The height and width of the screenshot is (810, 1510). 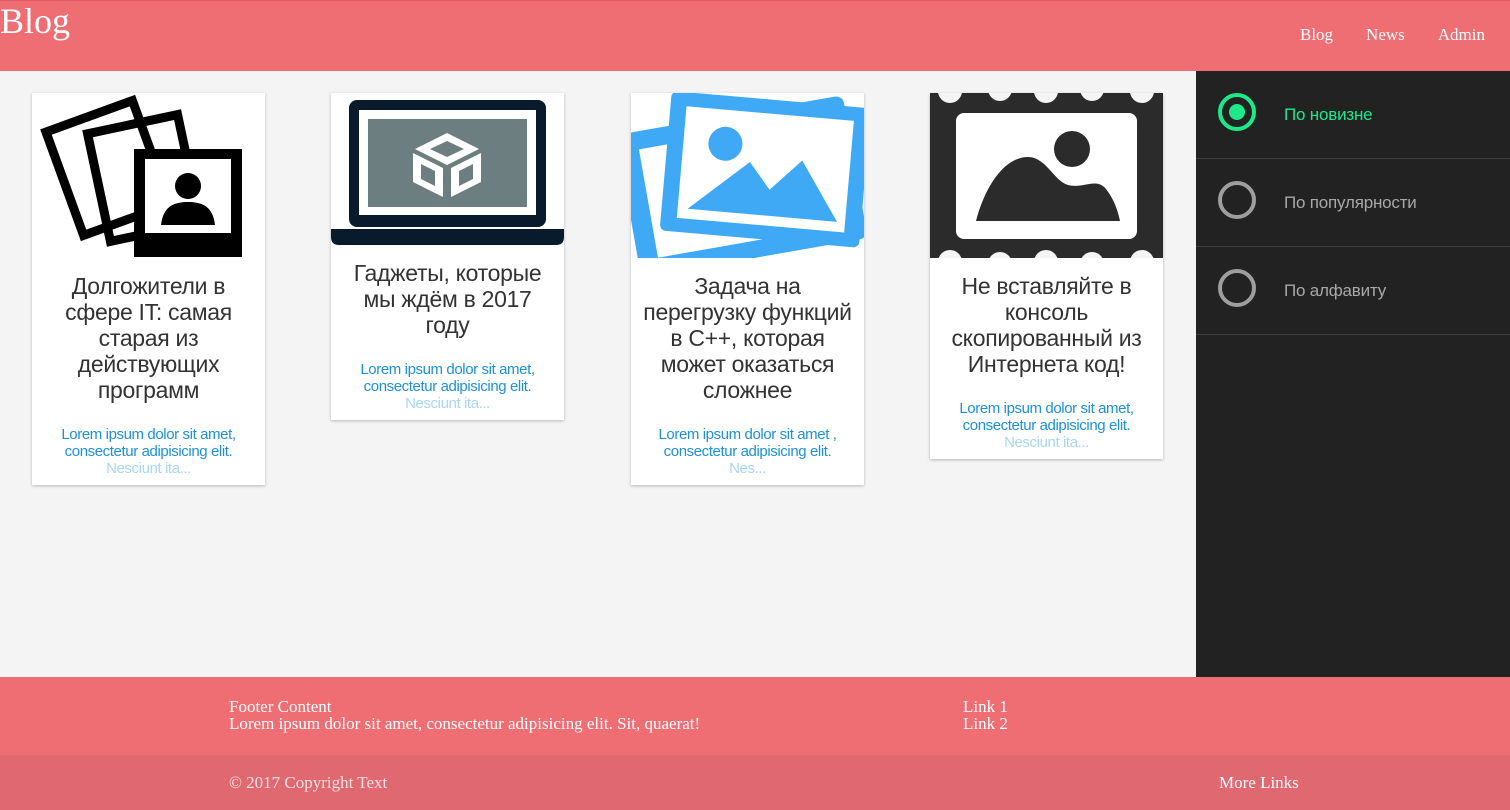 I want to click on laptop-box-icon, so click(x=447, y=172).